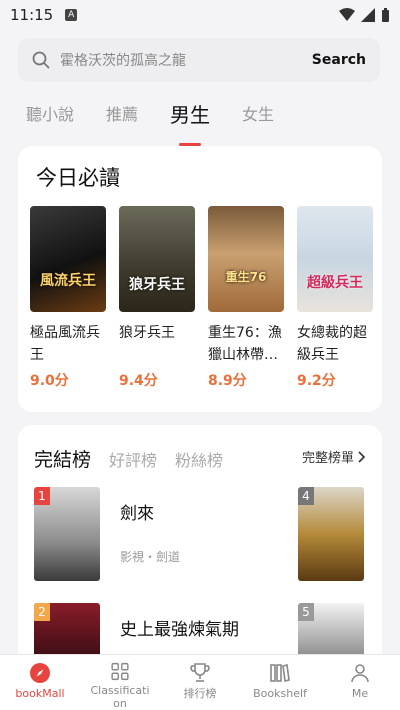  I want to click on tab-male: 男生, so click(190, 120).